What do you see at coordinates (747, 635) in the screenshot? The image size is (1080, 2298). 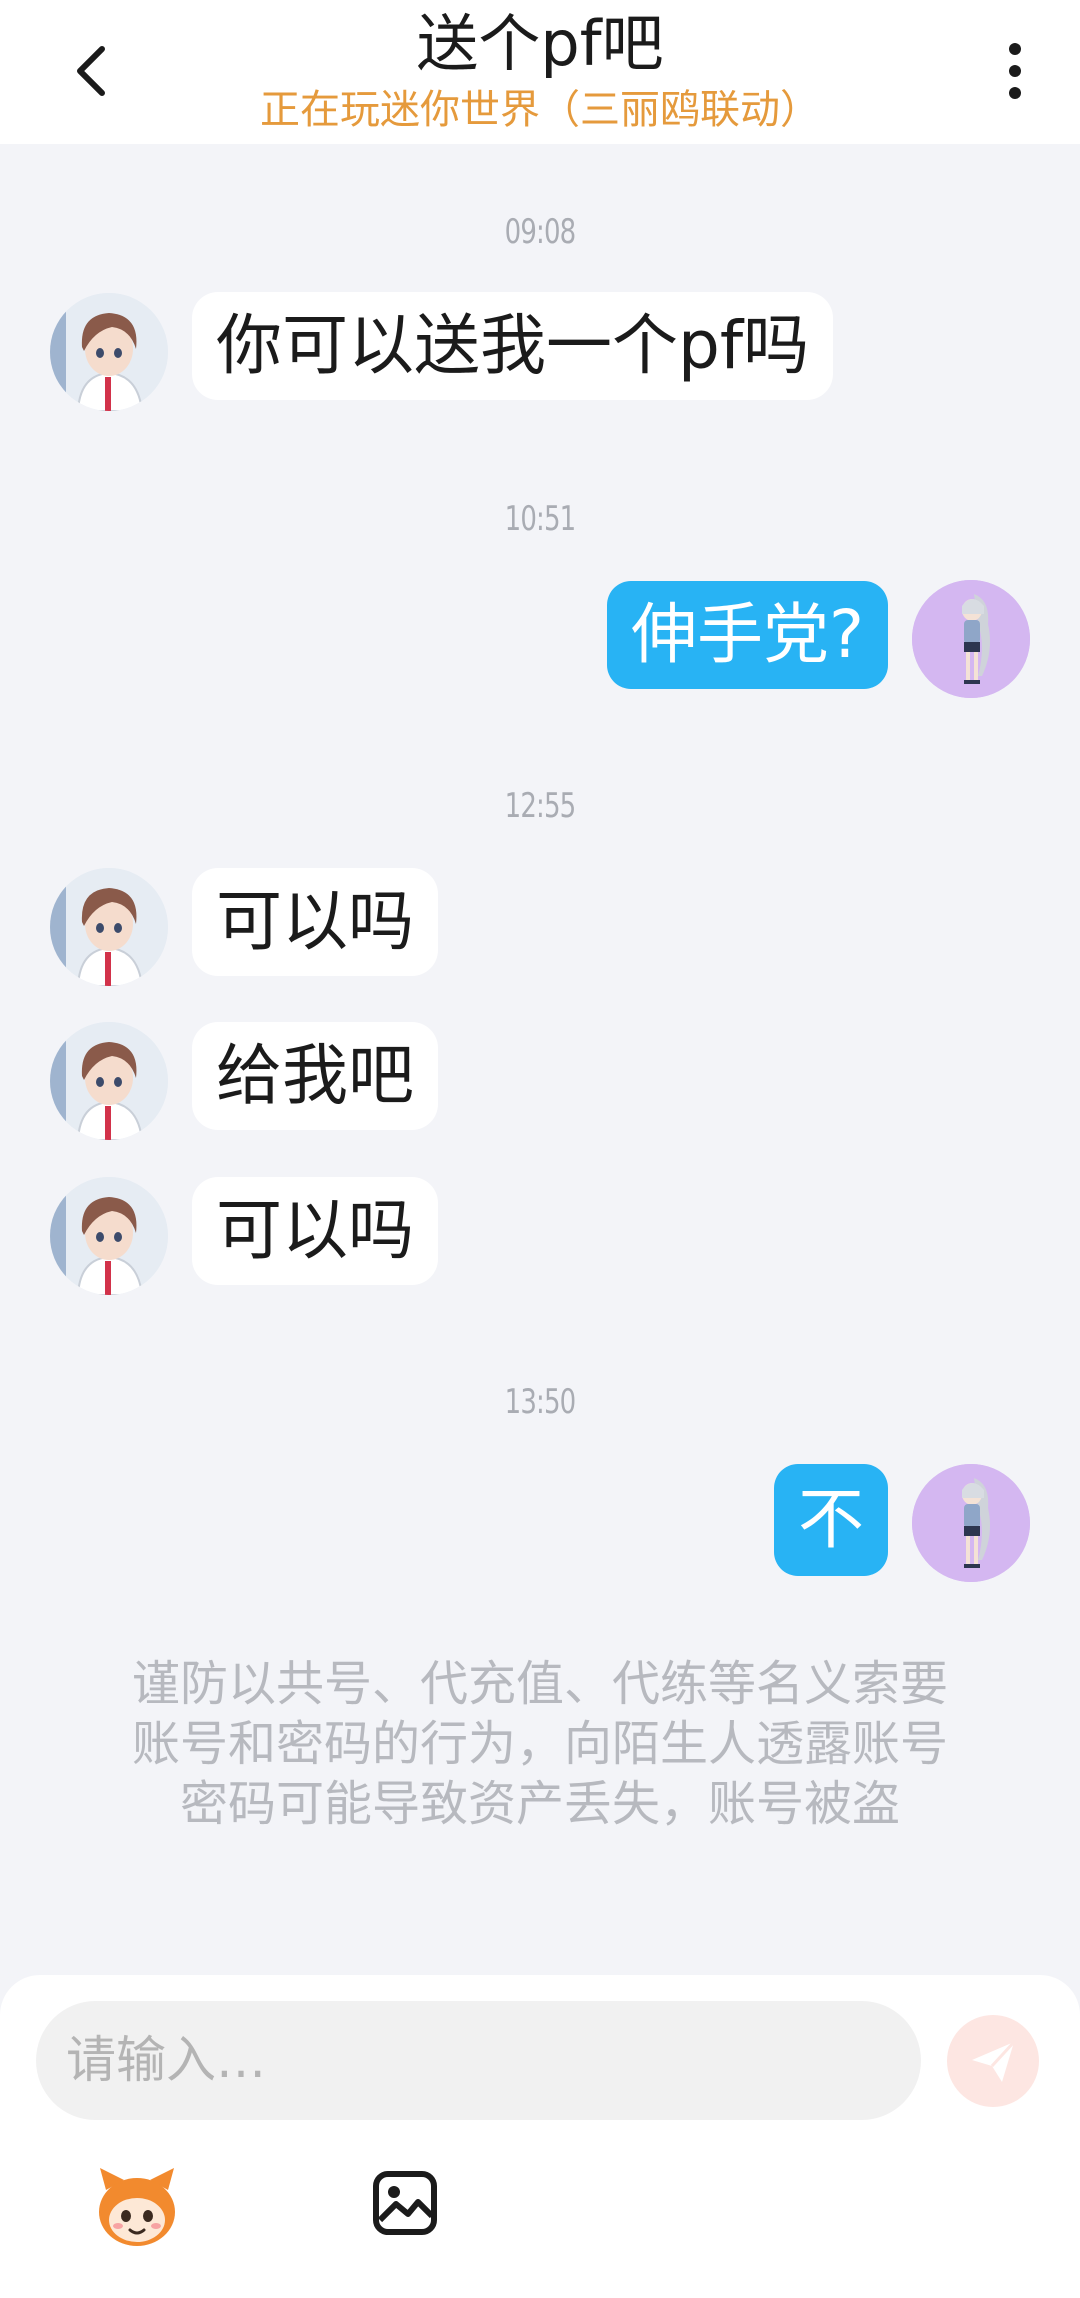 I see `outgoing-message-bubble: 伸手党?` at bounding box center [747, 635].